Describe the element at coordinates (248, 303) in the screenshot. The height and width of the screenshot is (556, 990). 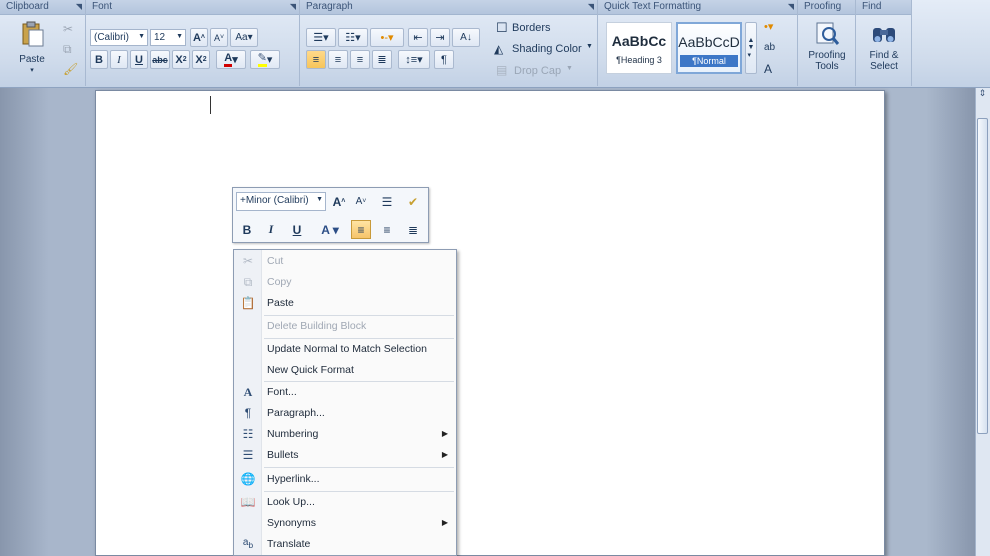
I see `paste-icon: 📋` at that location.